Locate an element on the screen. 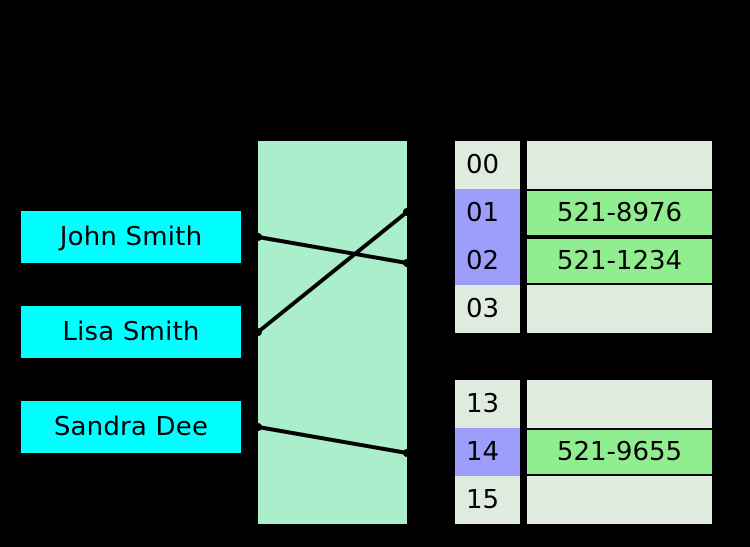 The height and width of the screenshot is (547, 750). bucket-value-column: 521-9655 is located at coordinates (619, 452).